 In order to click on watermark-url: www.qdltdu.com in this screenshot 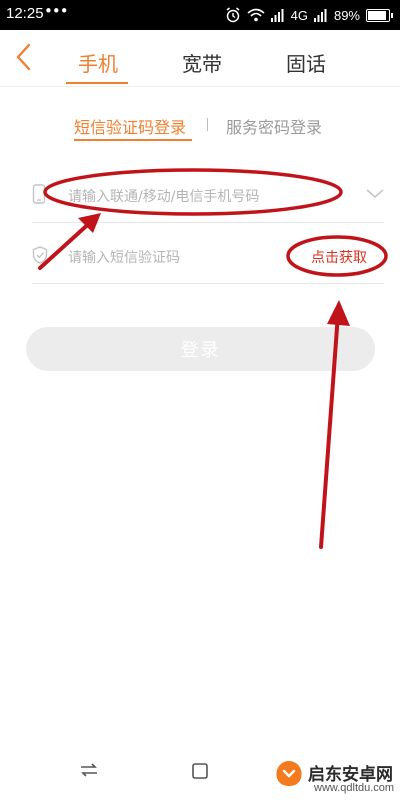, I will do `click(354, 788)`.